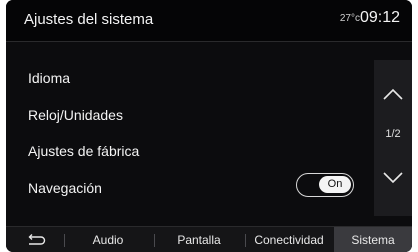  I want to click on tab-audio: Audio, so click(108, 239).